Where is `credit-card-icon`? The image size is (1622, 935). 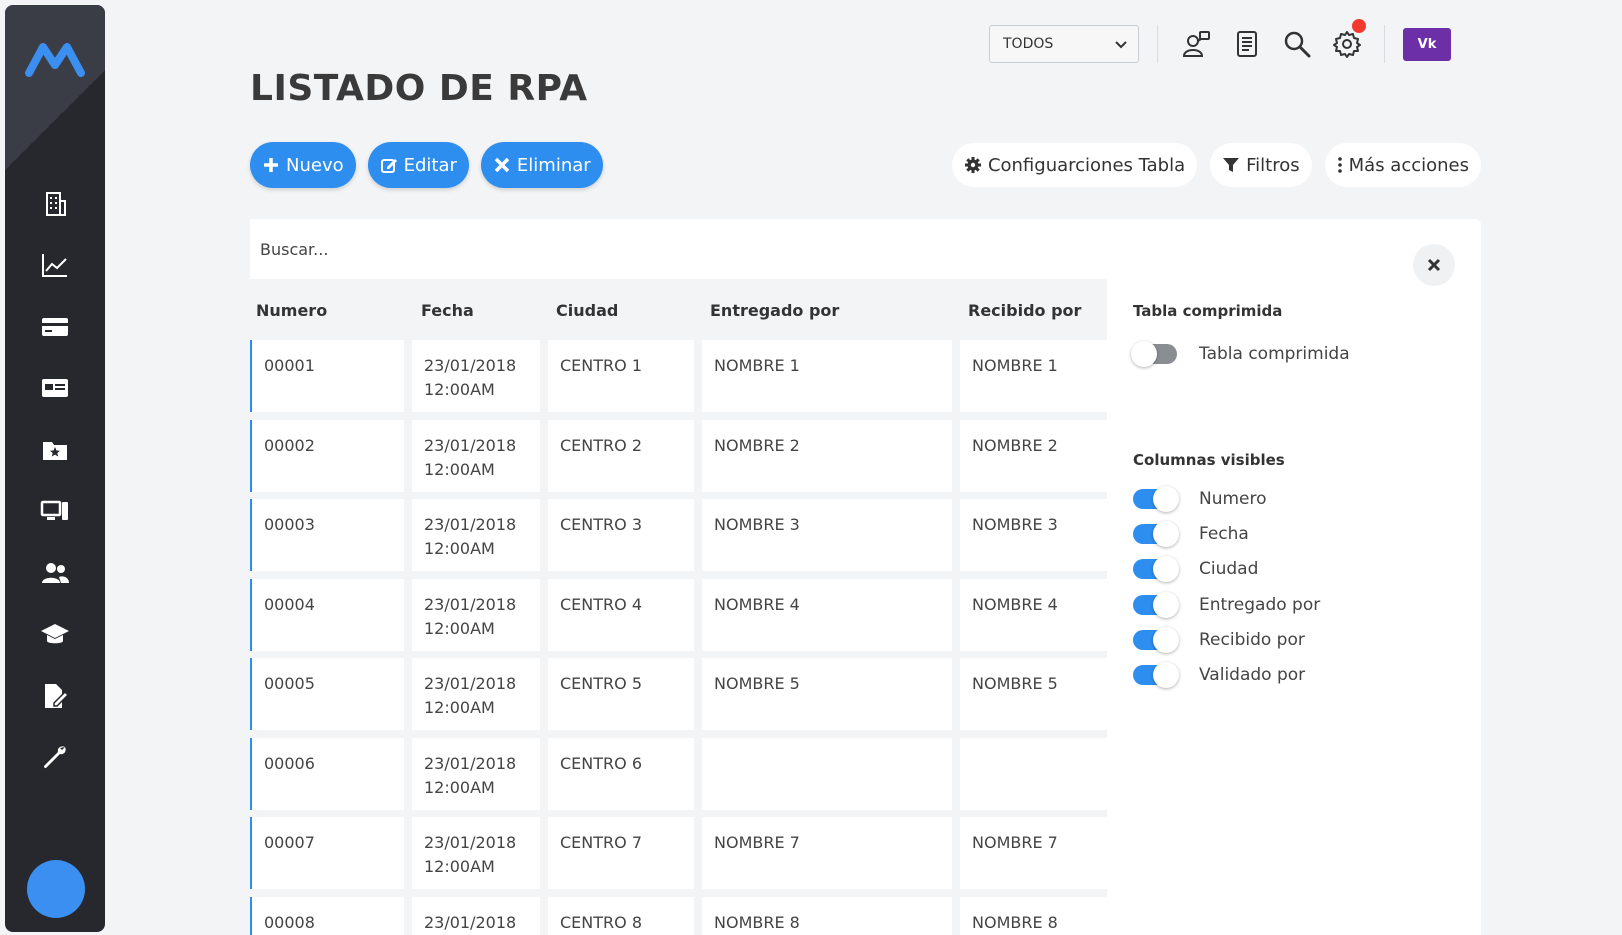 credit-card-icon is located at coordinates (55, 326).